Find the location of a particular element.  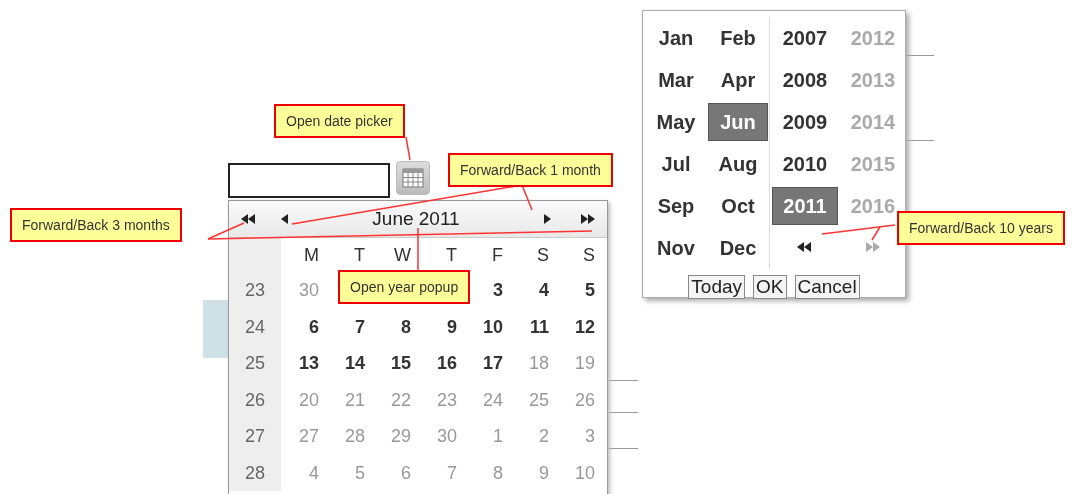

weekday-label: F is located at coordinates (497, 255).